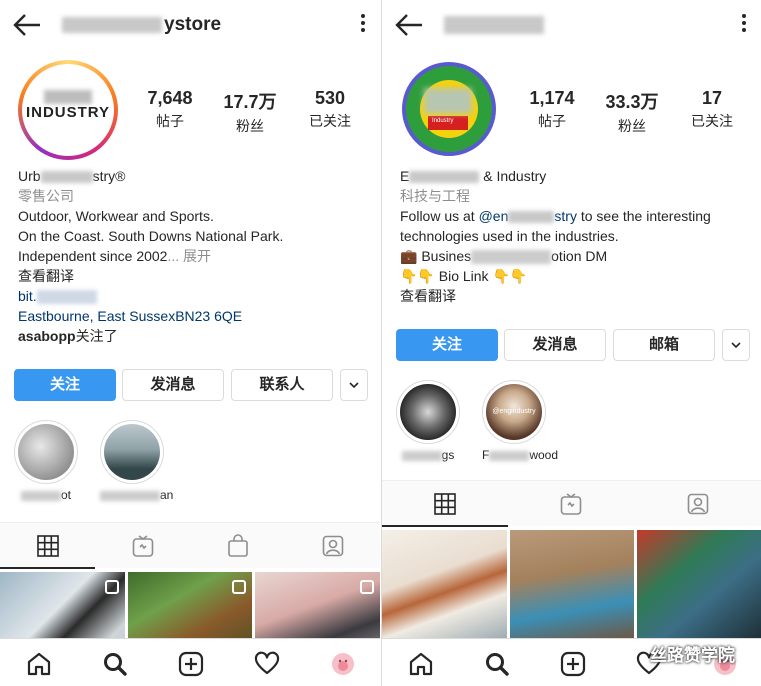 The height and width of the screenshot is (686, 761). I want to click on username-text: ystore, so click(193, 24).